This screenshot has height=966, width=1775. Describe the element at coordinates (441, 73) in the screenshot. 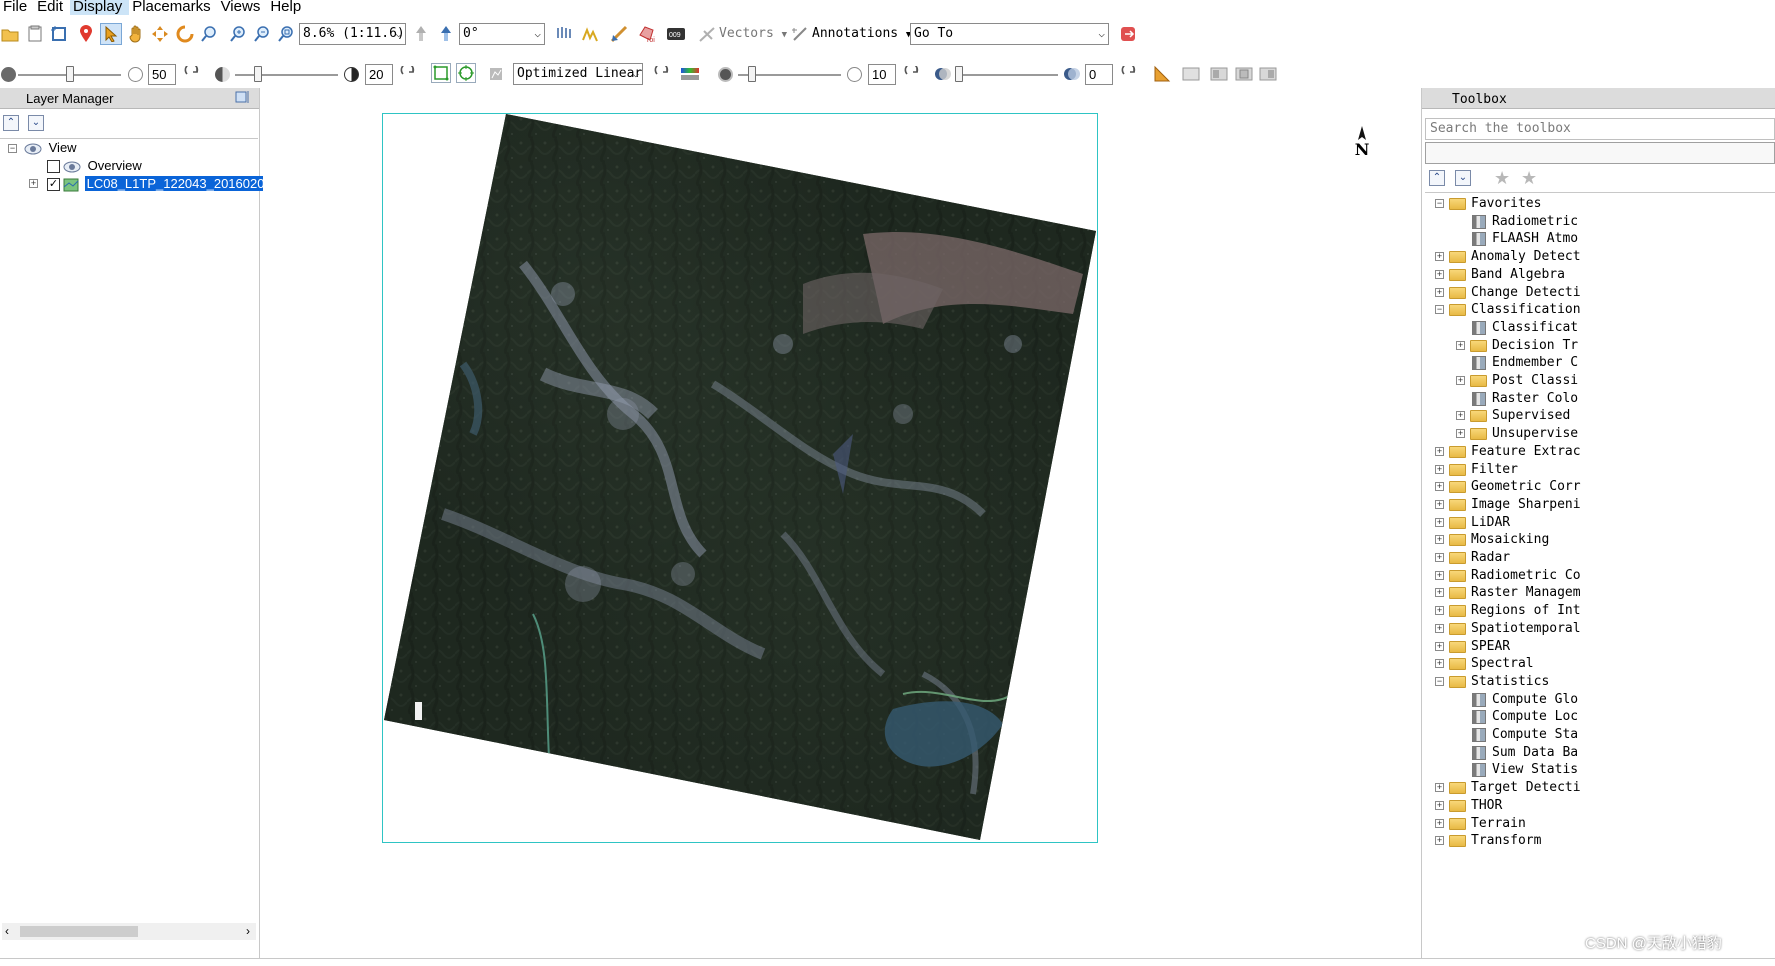

I see `stretch-extent-icon` at that location.